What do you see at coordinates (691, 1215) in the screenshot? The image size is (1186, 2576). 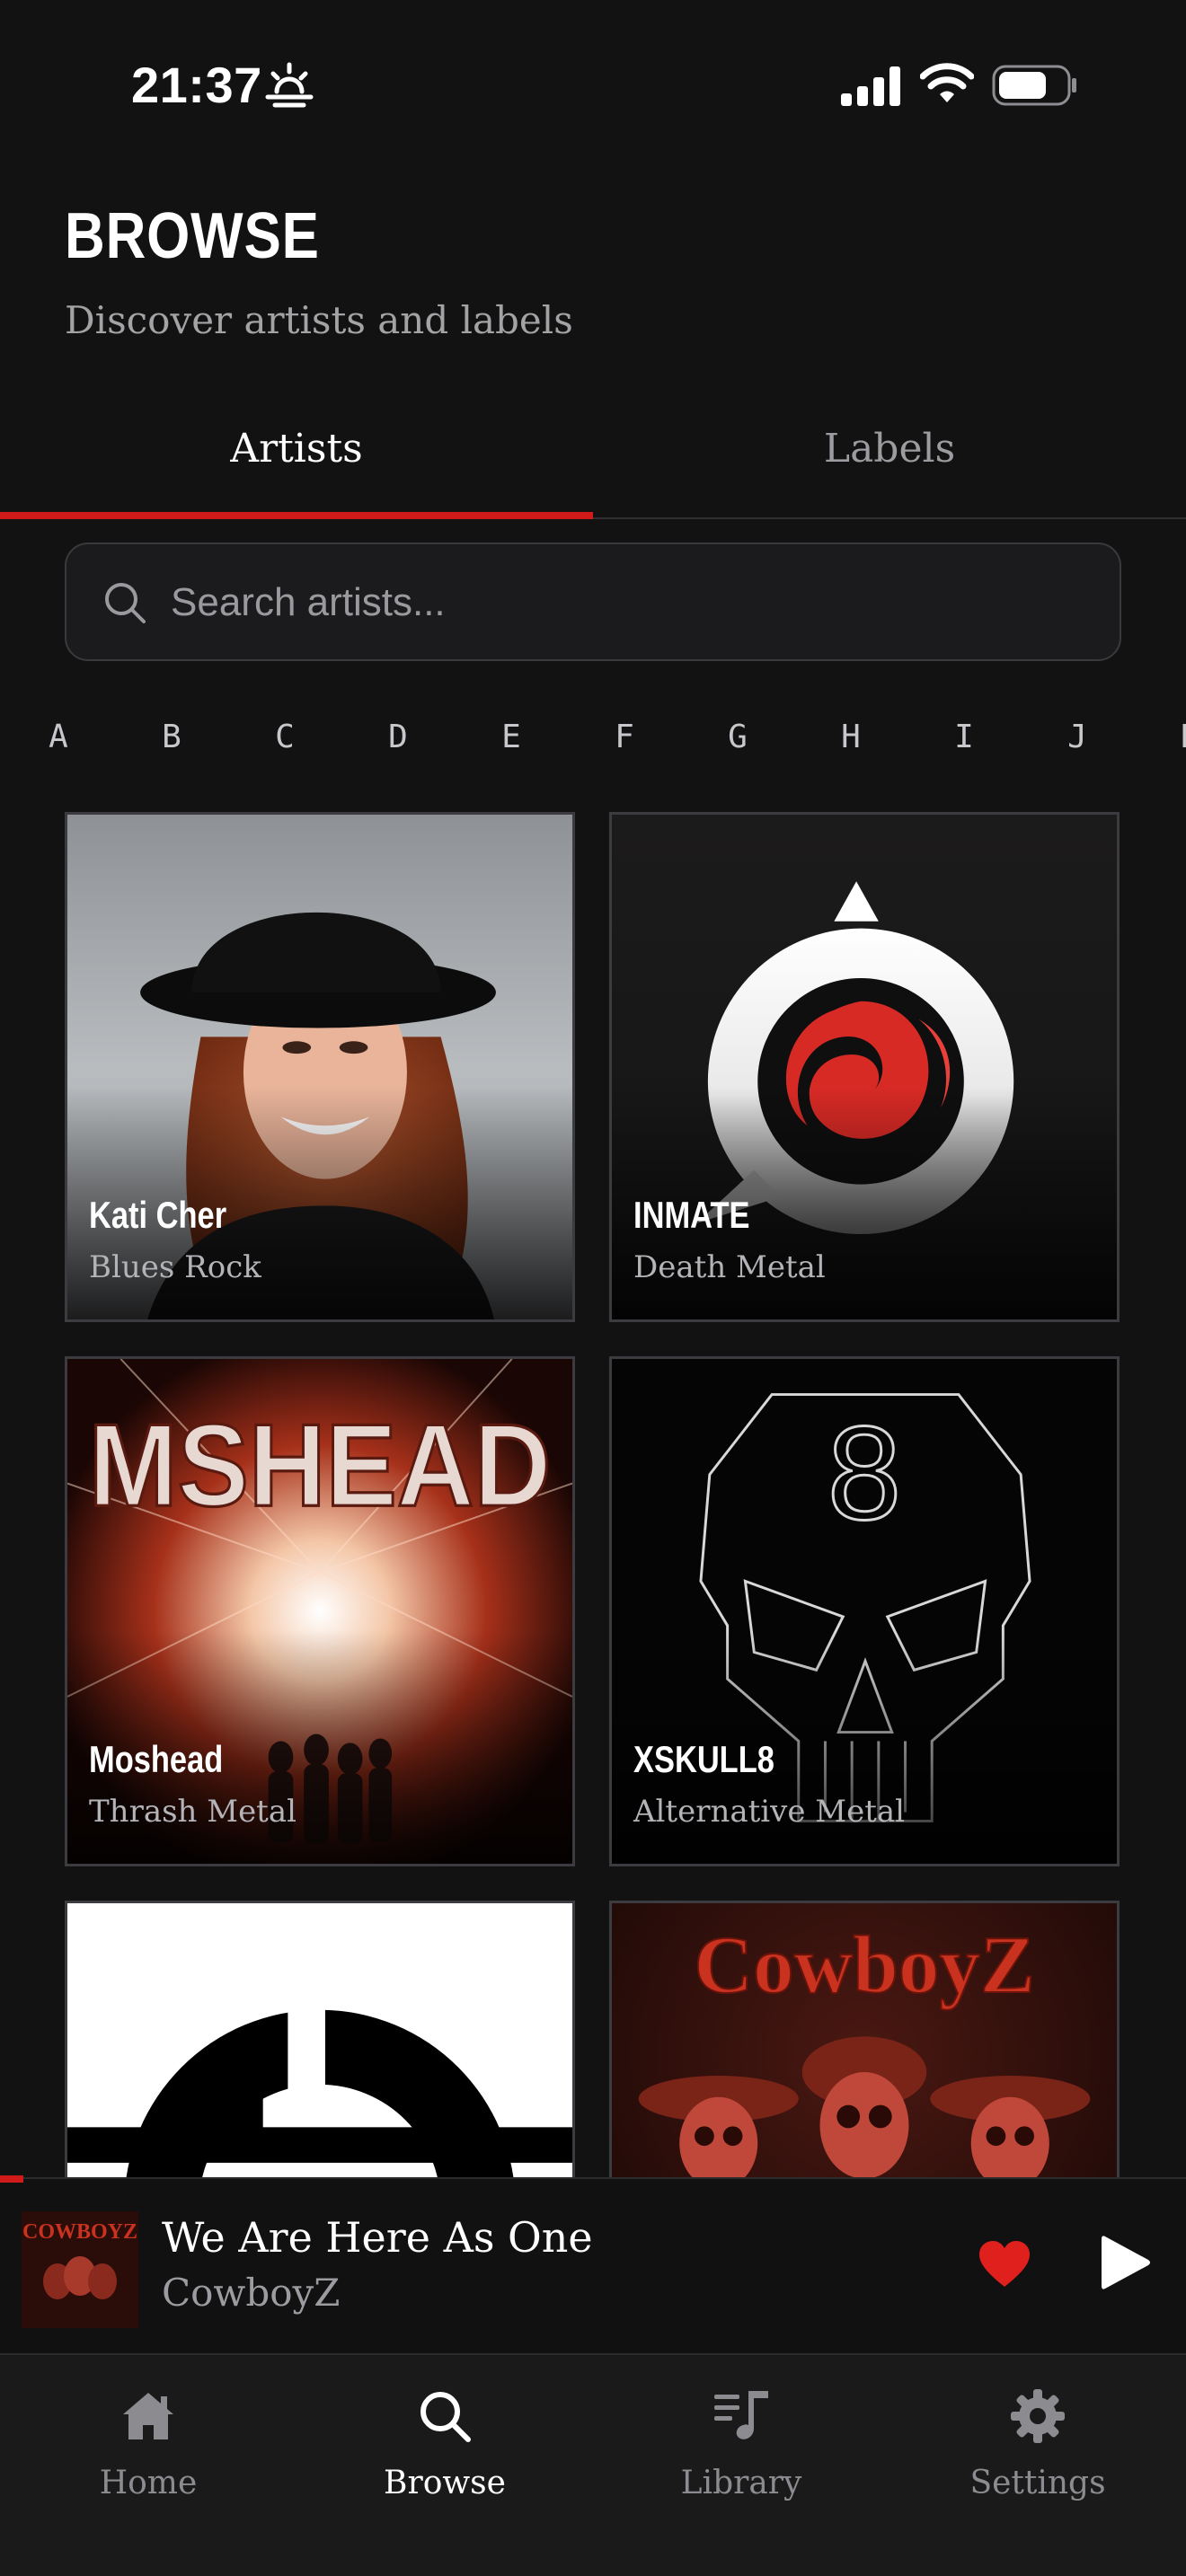 I see `artist-name: INMATE` at bounding box center [691, 1215].